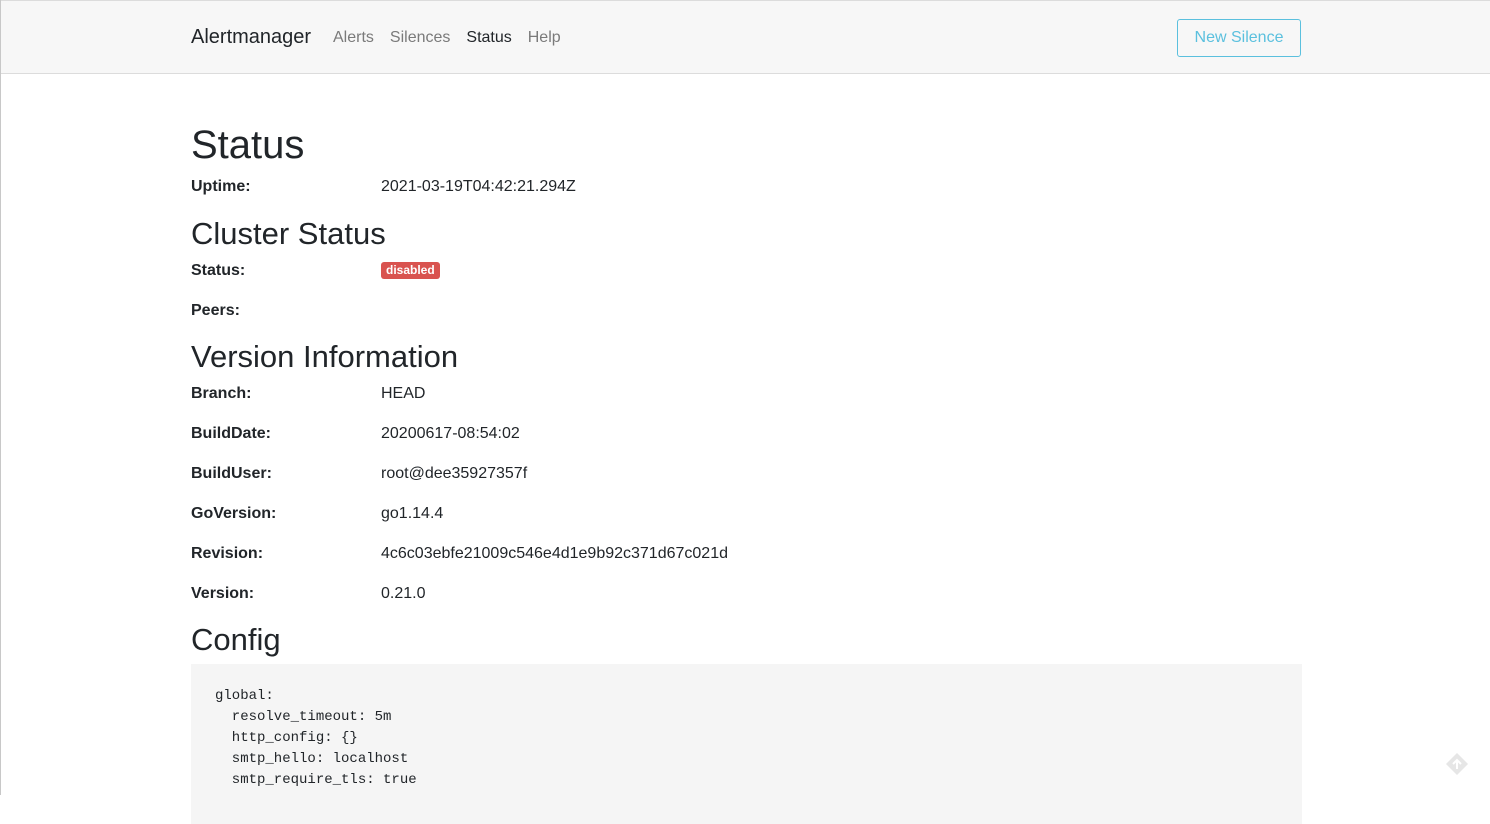  Describe the element at coordinates (450, 433) in the screenshot. I see `version-row-value: 20200617-08:54:02` at that location.